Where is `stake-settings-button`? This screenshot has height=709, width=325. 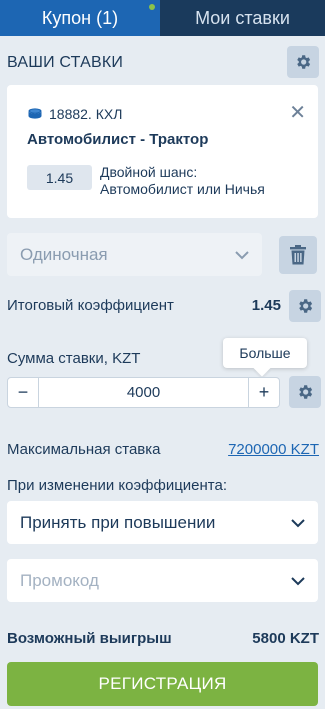 stake-settings-button is located at coordinates (305, 392).